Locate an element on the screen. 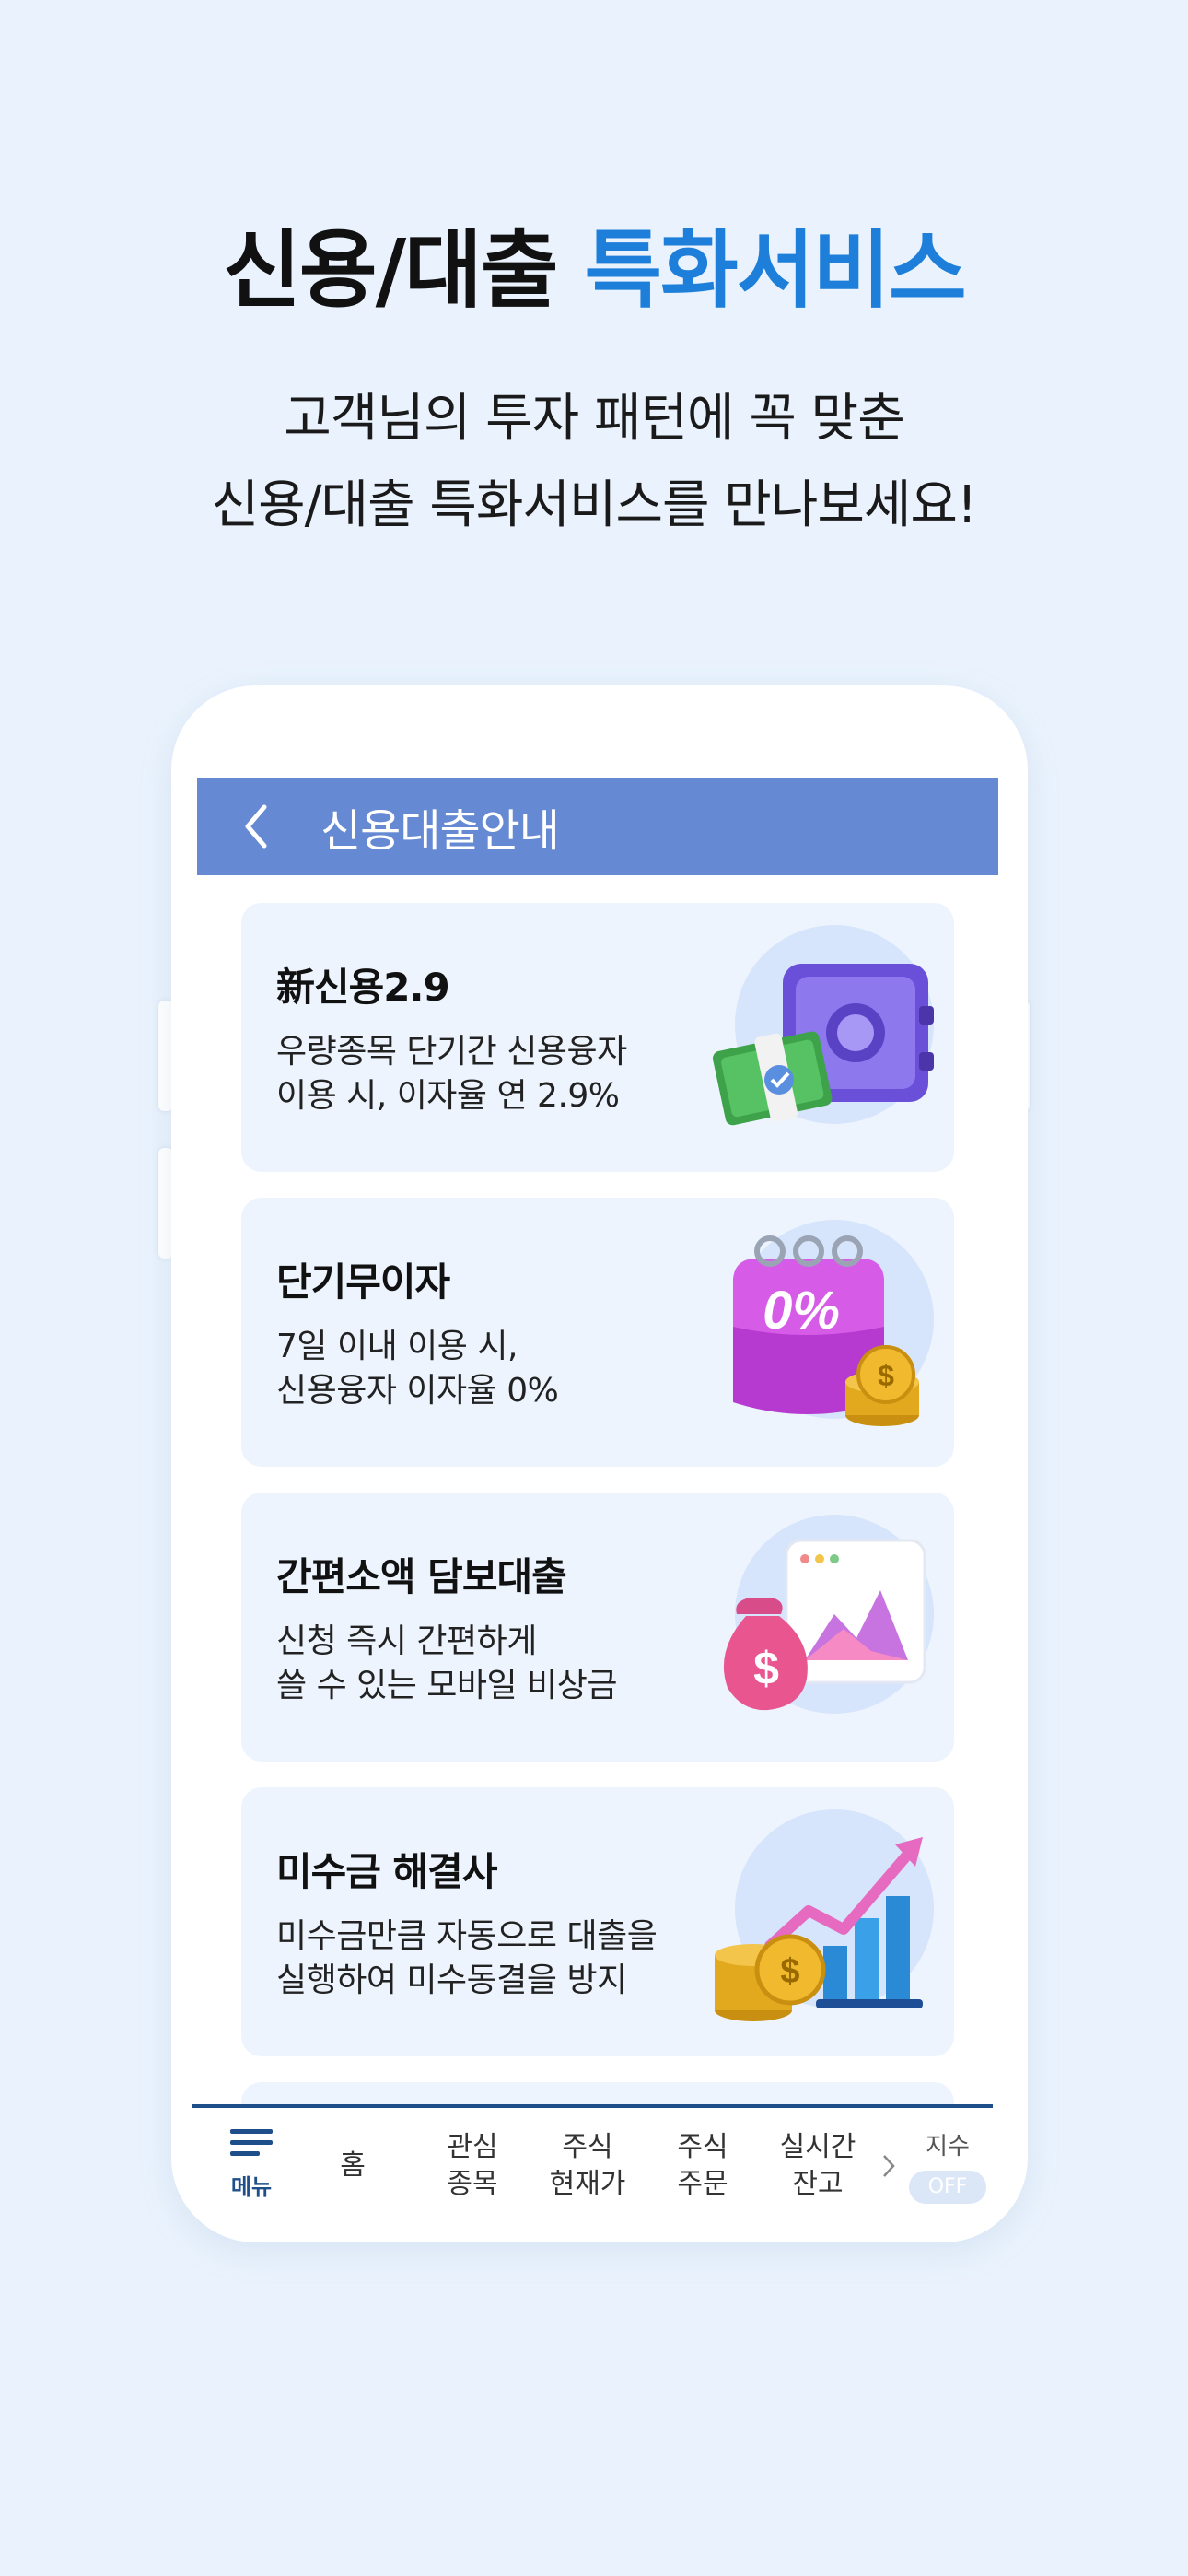 The height and width of the screenshot is (2576, 1188). card-title: 미수금 해결사 is located at coordinates (386, 1871).